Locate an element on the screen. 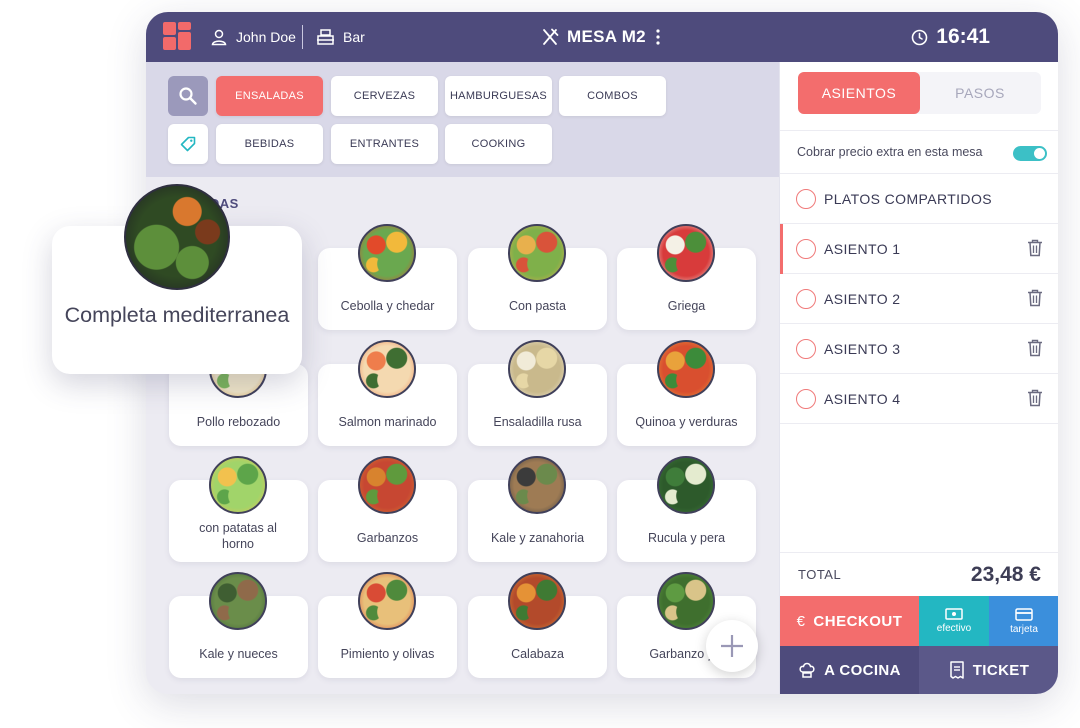  ticket-button: TICKET is located at coordinates (988, 670).